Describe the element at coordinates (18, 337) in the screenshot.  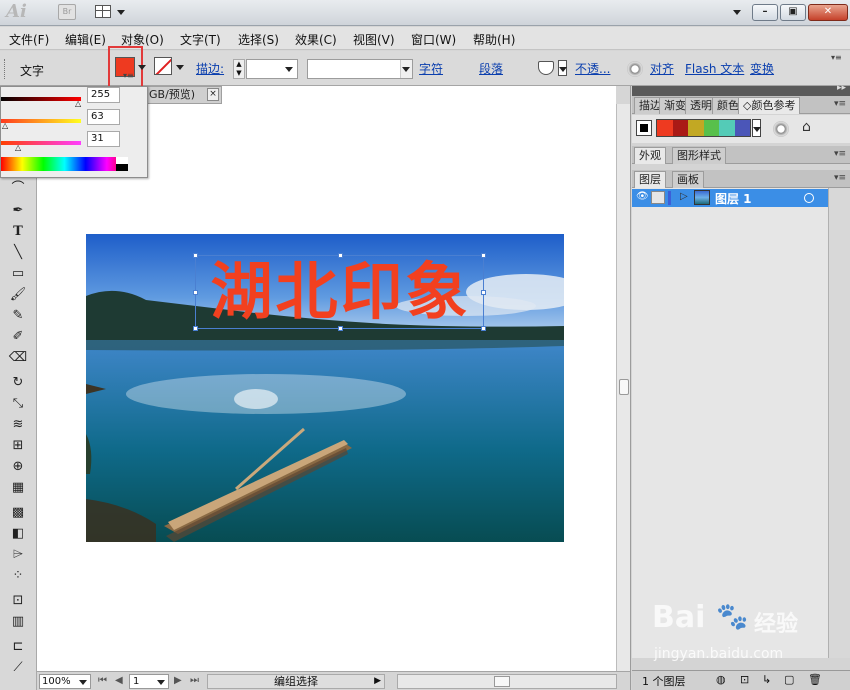
I see `blob-brush-tool-icon: ✐` at that location.